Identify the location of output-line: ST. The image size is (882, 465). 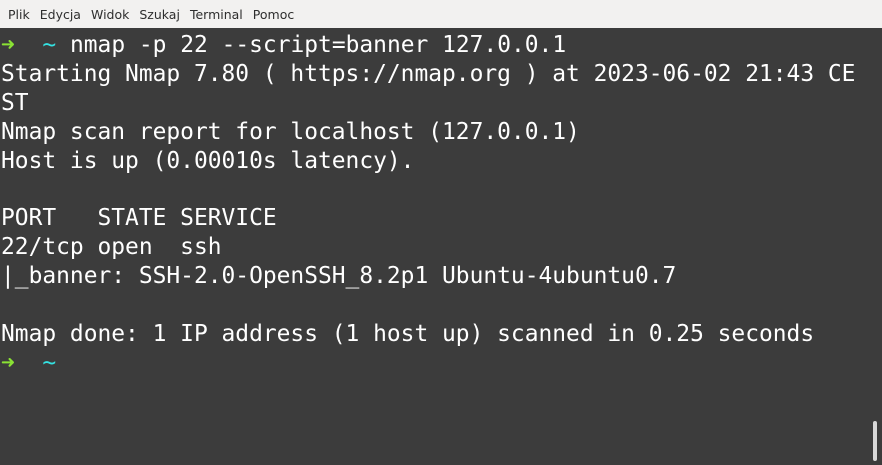
(15, 102).